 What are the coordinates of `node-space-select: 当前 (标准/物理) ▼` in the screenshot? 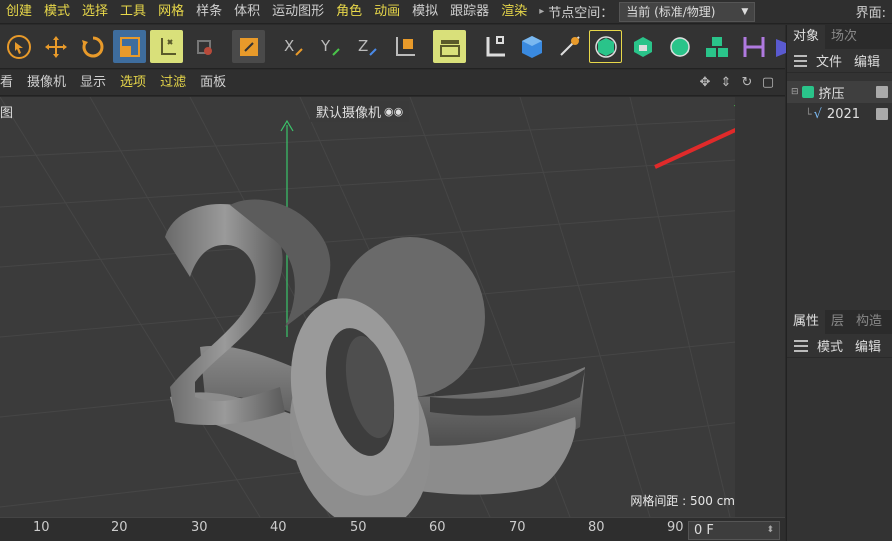 It's located at (687, 11).